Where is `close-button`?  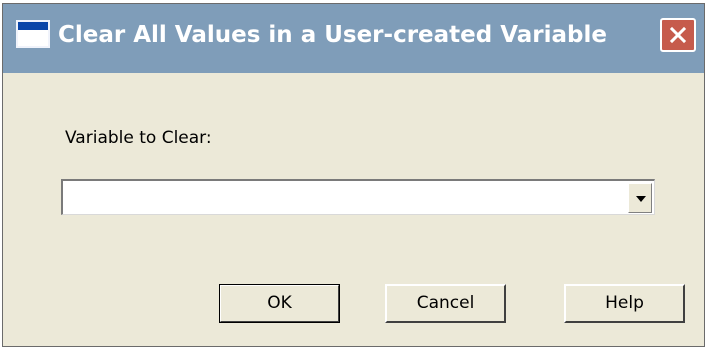
close-button is located at coordinates (678, 35).